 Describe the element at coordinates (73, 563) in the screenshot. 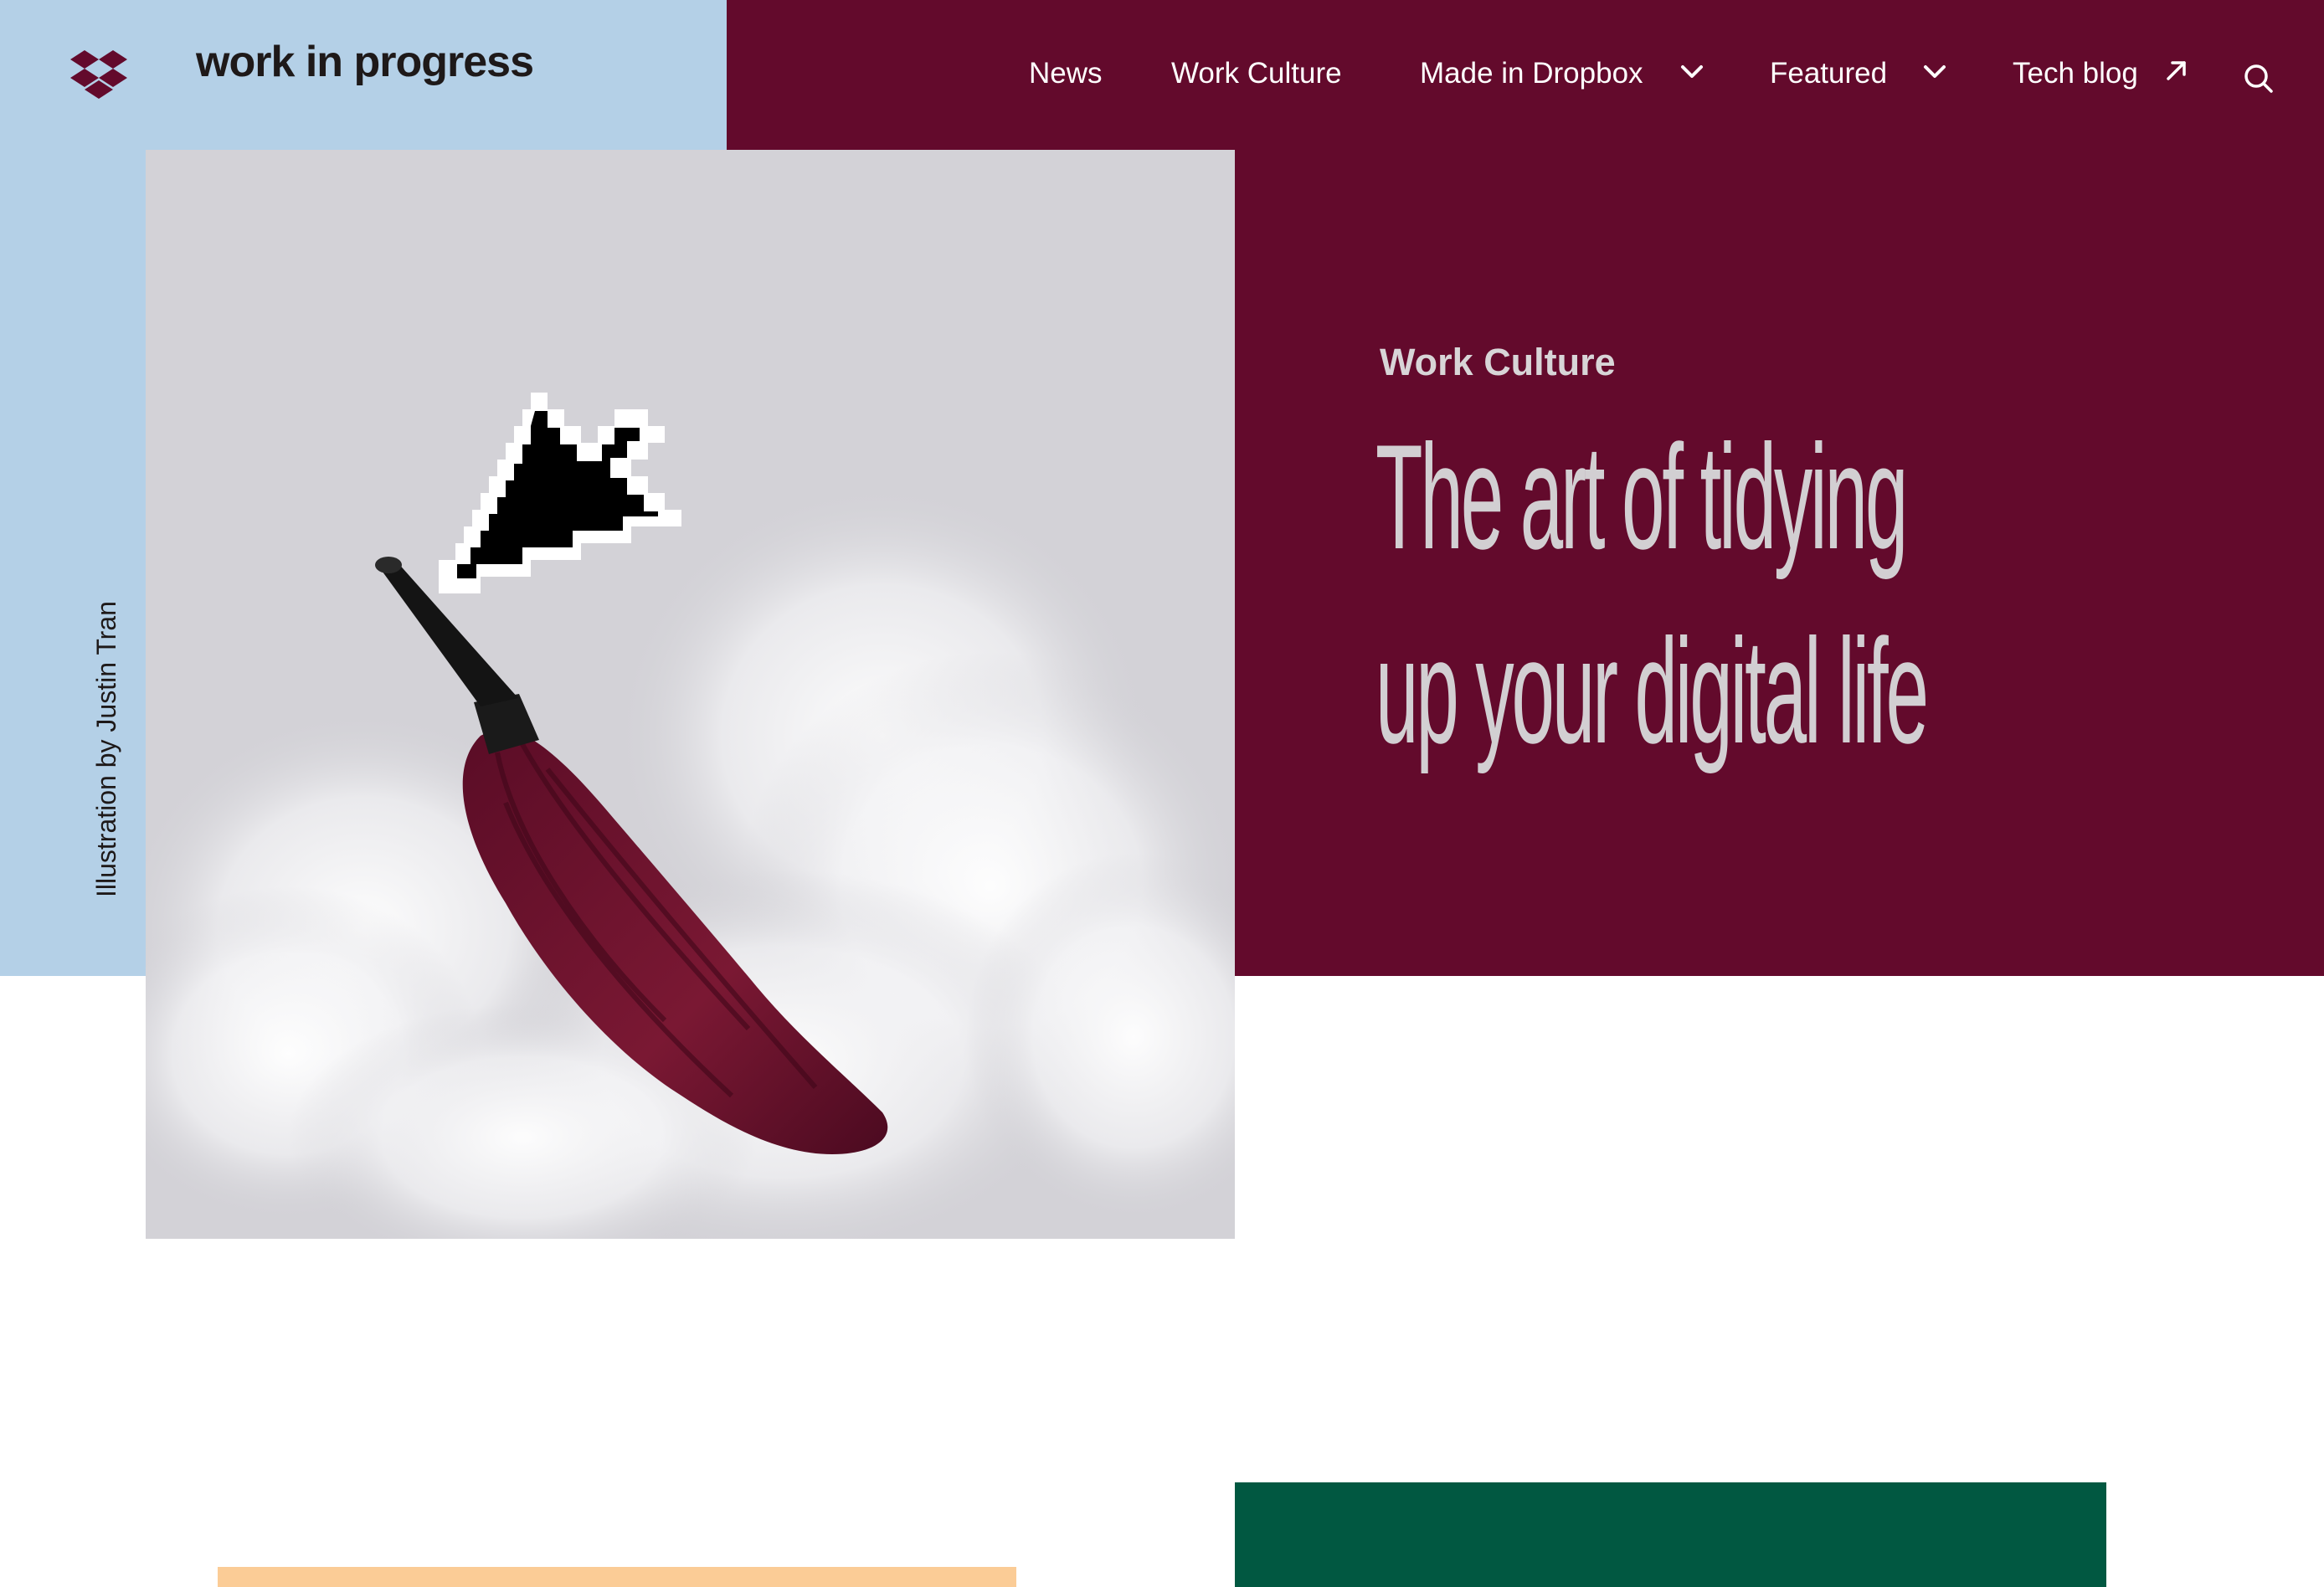

I see `side-strip` at that location.